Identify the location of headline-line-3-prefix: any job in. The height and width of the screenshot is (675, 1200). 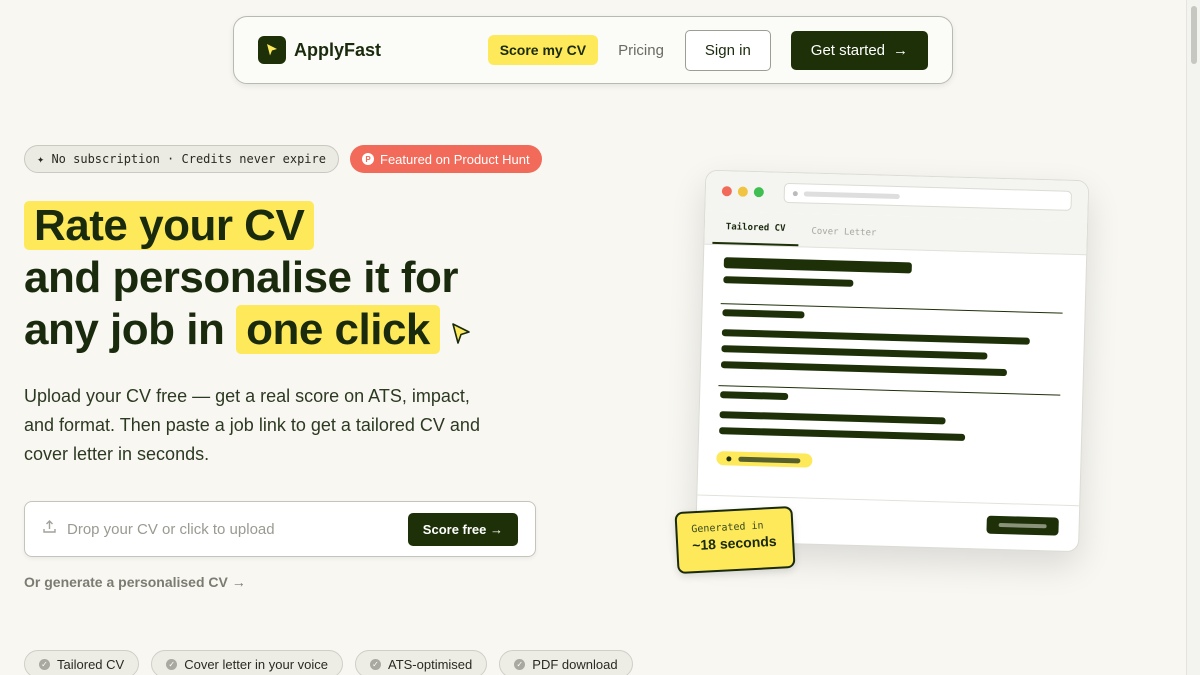
(124, 329).